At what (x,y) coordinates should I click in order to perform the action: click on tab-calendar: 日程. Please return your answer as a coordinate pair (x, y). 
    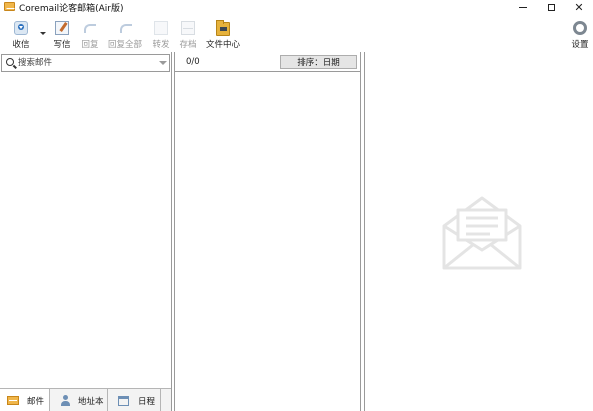
    Looking at the image, I should click on (135, 400).